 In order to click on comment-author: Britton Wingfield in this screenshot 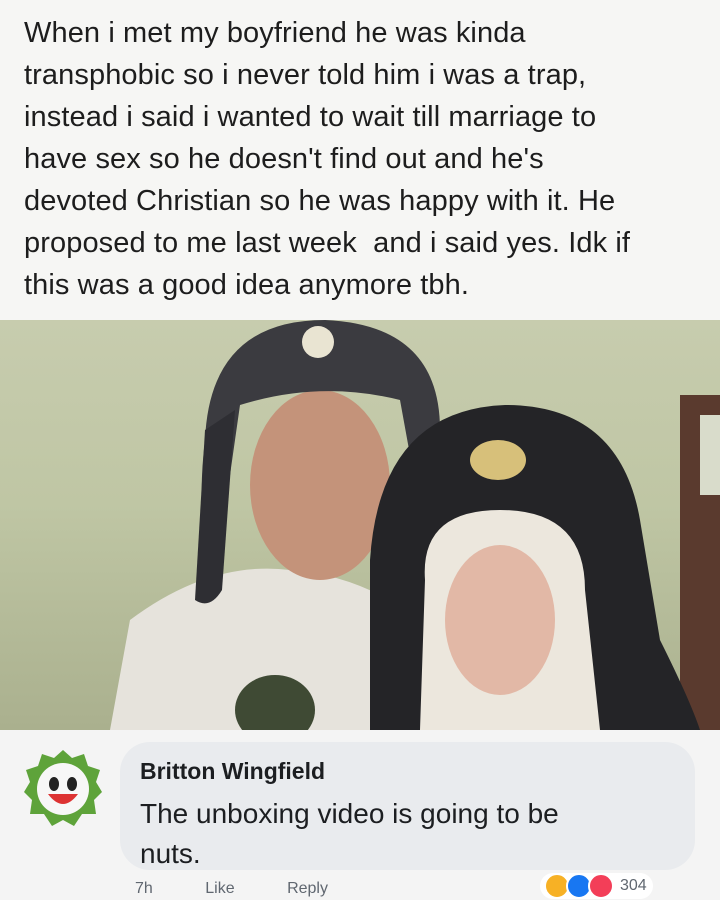, I will do `click(232, 771)`.